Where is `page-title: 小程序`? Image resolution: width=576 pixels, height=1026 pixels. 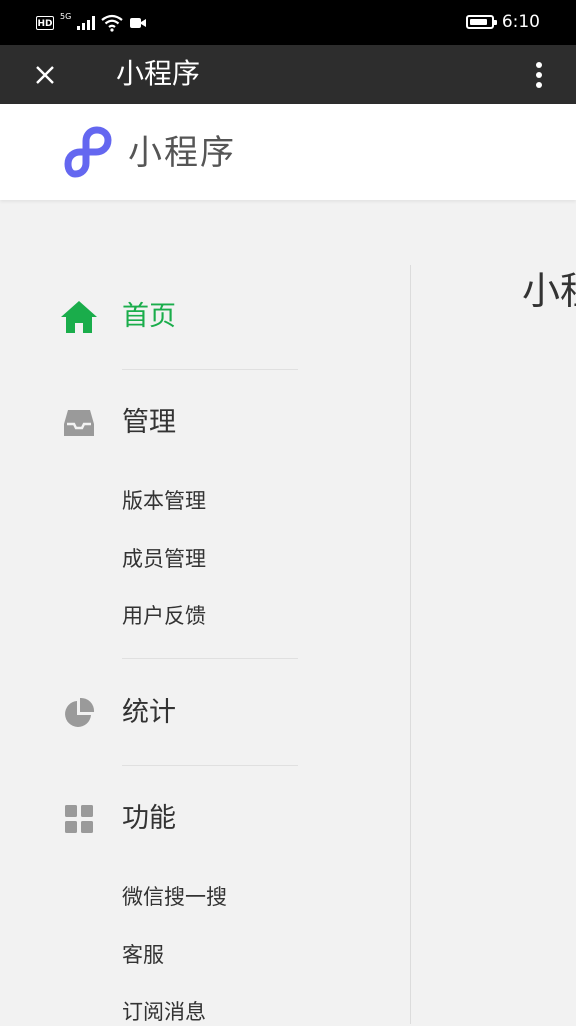 page-title: 小程序 is located at coordinates (158, 73).